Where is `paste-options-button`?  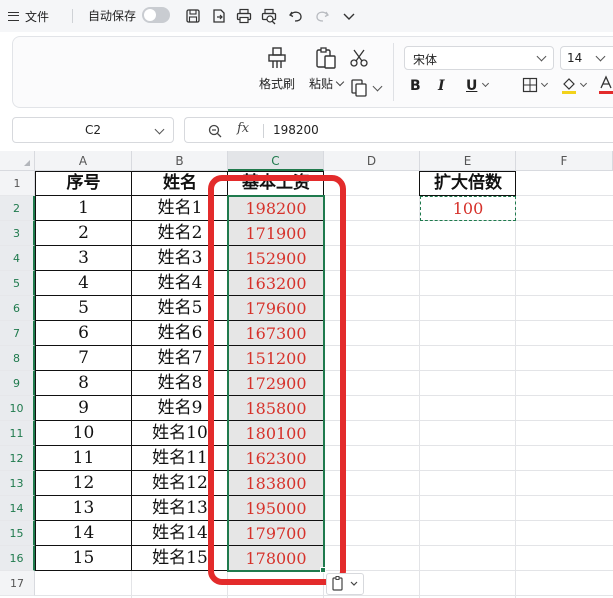 paste-options-button is located at coordinates (345, 584).